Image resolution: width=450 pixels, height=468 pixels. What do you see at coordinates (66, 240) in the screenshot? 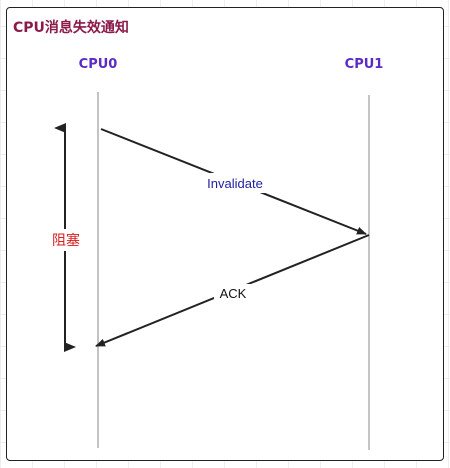
I see `blocking-label: 阻塞` at bounding box center [66, 240].